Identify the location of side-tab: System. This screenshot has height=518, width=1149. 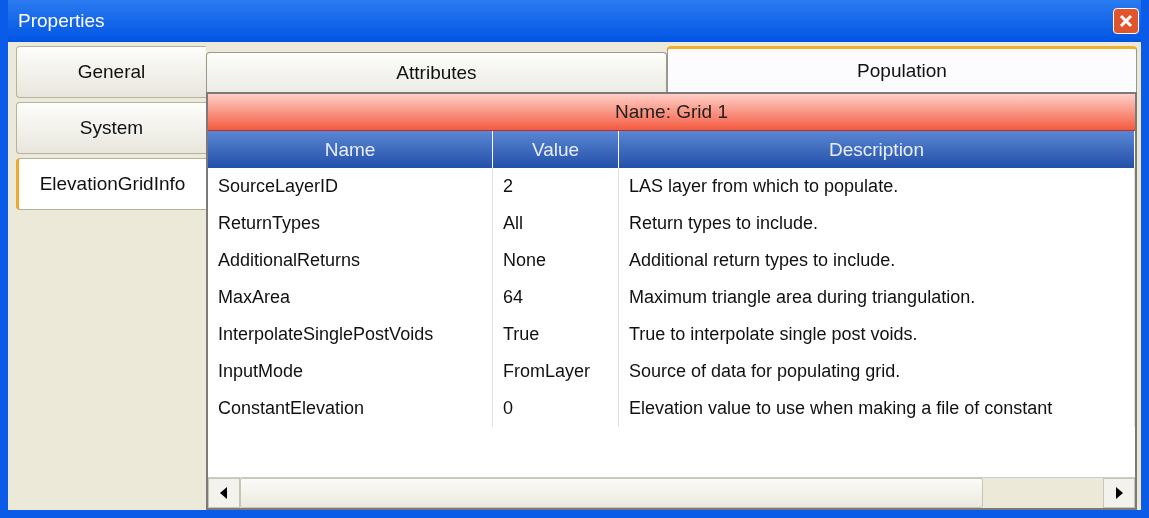
(111, 128).